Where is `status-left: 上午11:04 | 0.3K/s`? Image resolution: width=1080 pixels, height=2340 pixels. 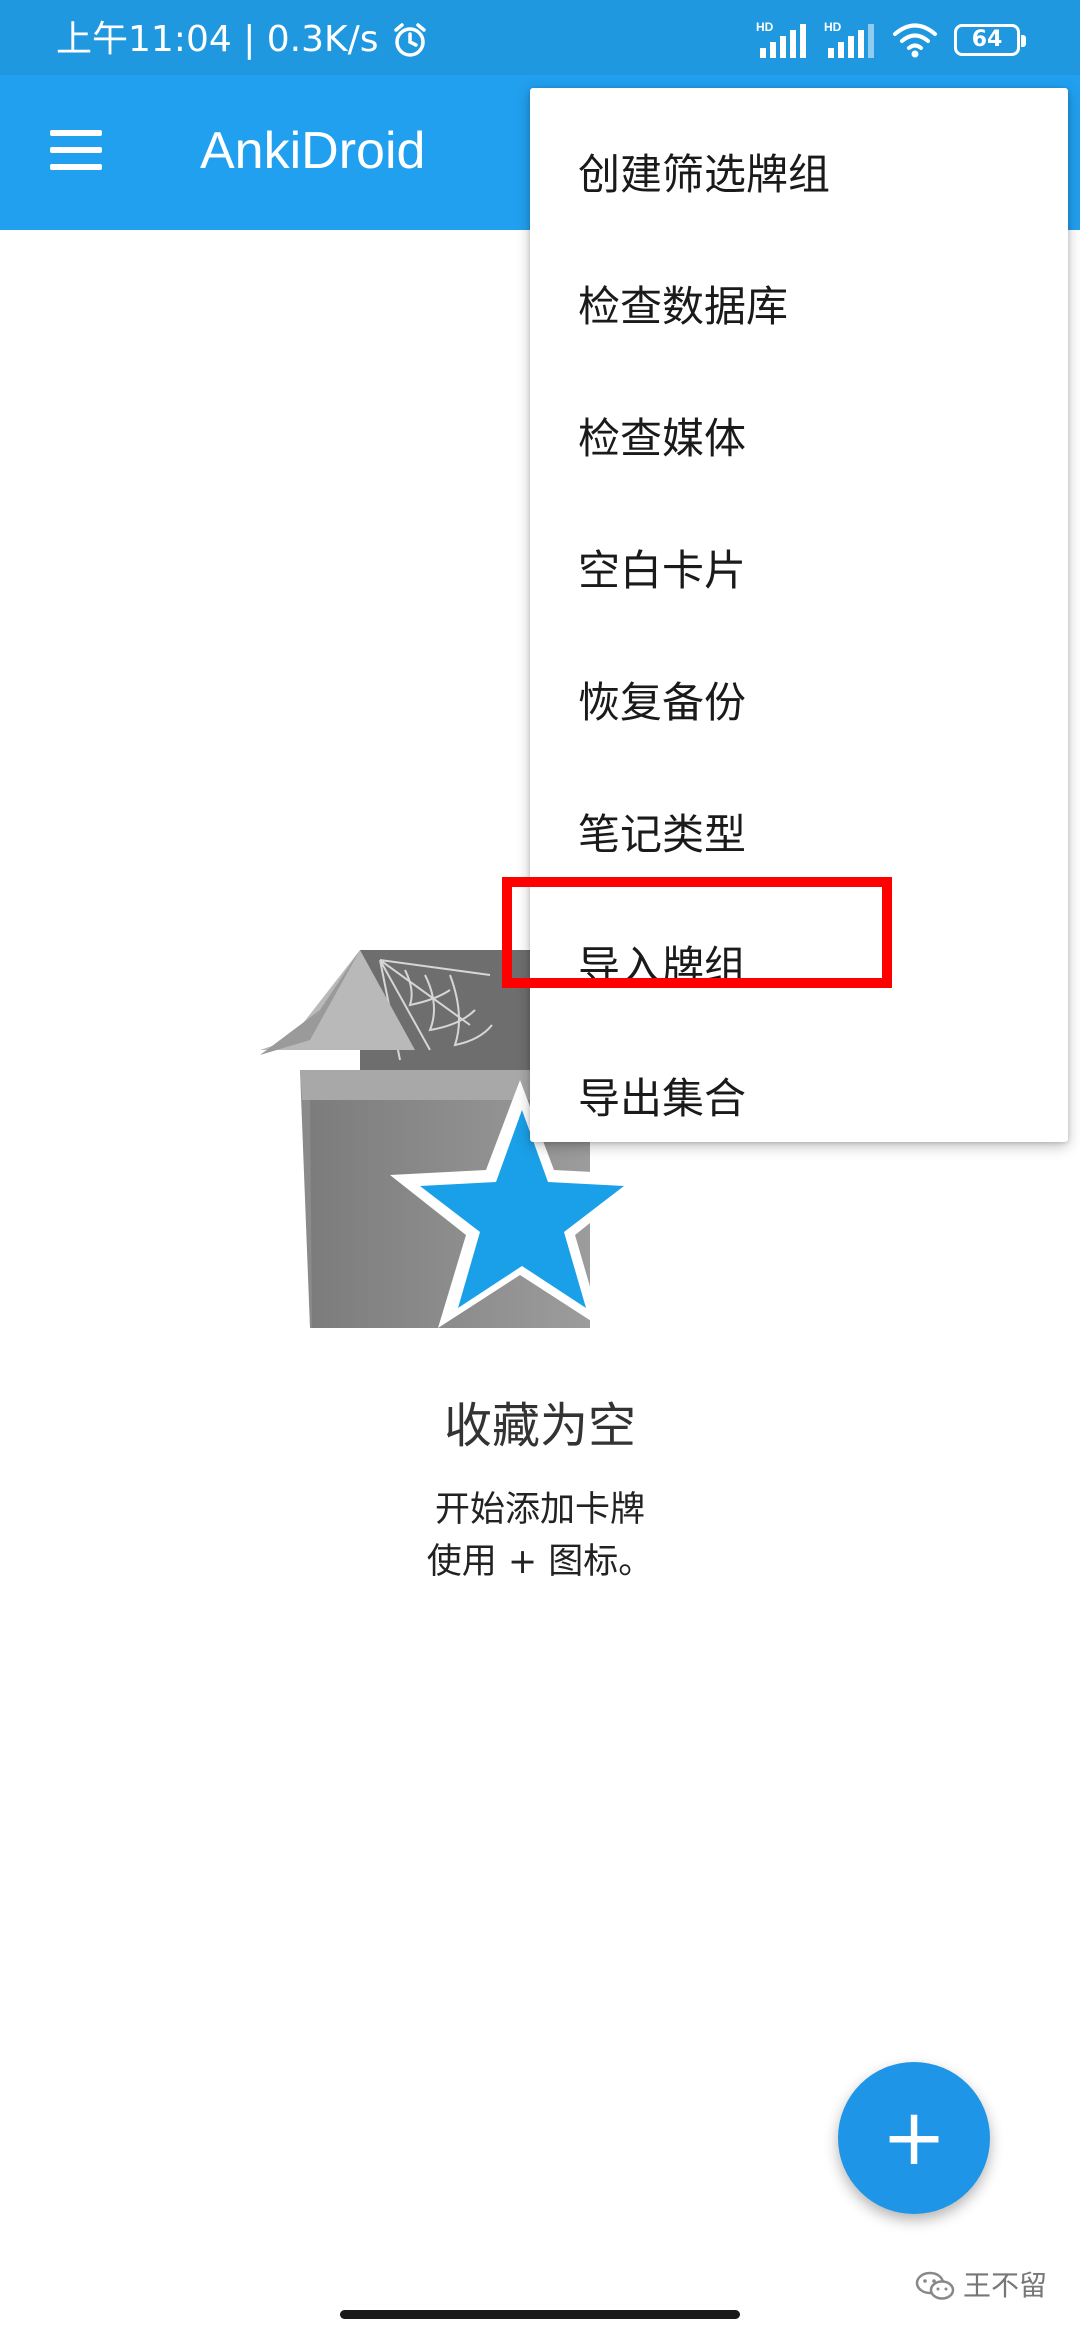 status-left: 上午11:04 | 0.3K/s is located at coordinates (242, 40).